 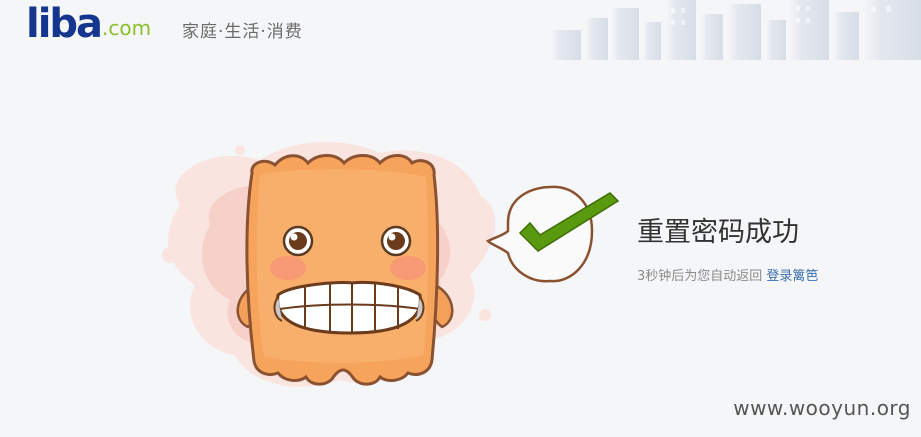 I want to click on success-title: 重置密码成功, so click(x=718, y=232).